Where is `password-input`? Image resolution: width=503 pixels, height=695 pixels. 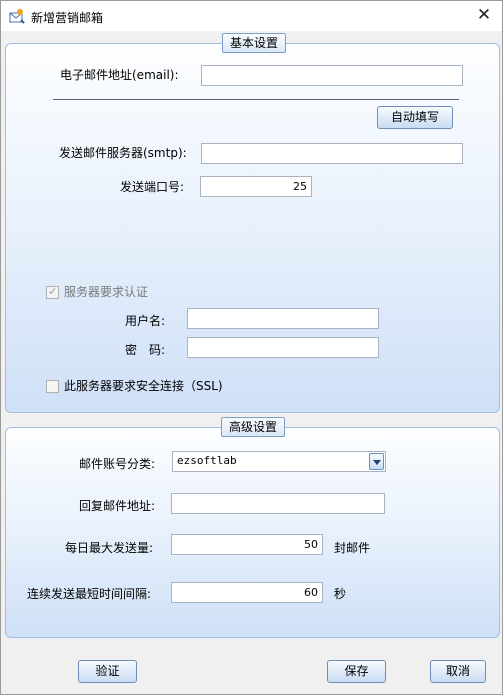
password-input is located at coordinates (283, 347).